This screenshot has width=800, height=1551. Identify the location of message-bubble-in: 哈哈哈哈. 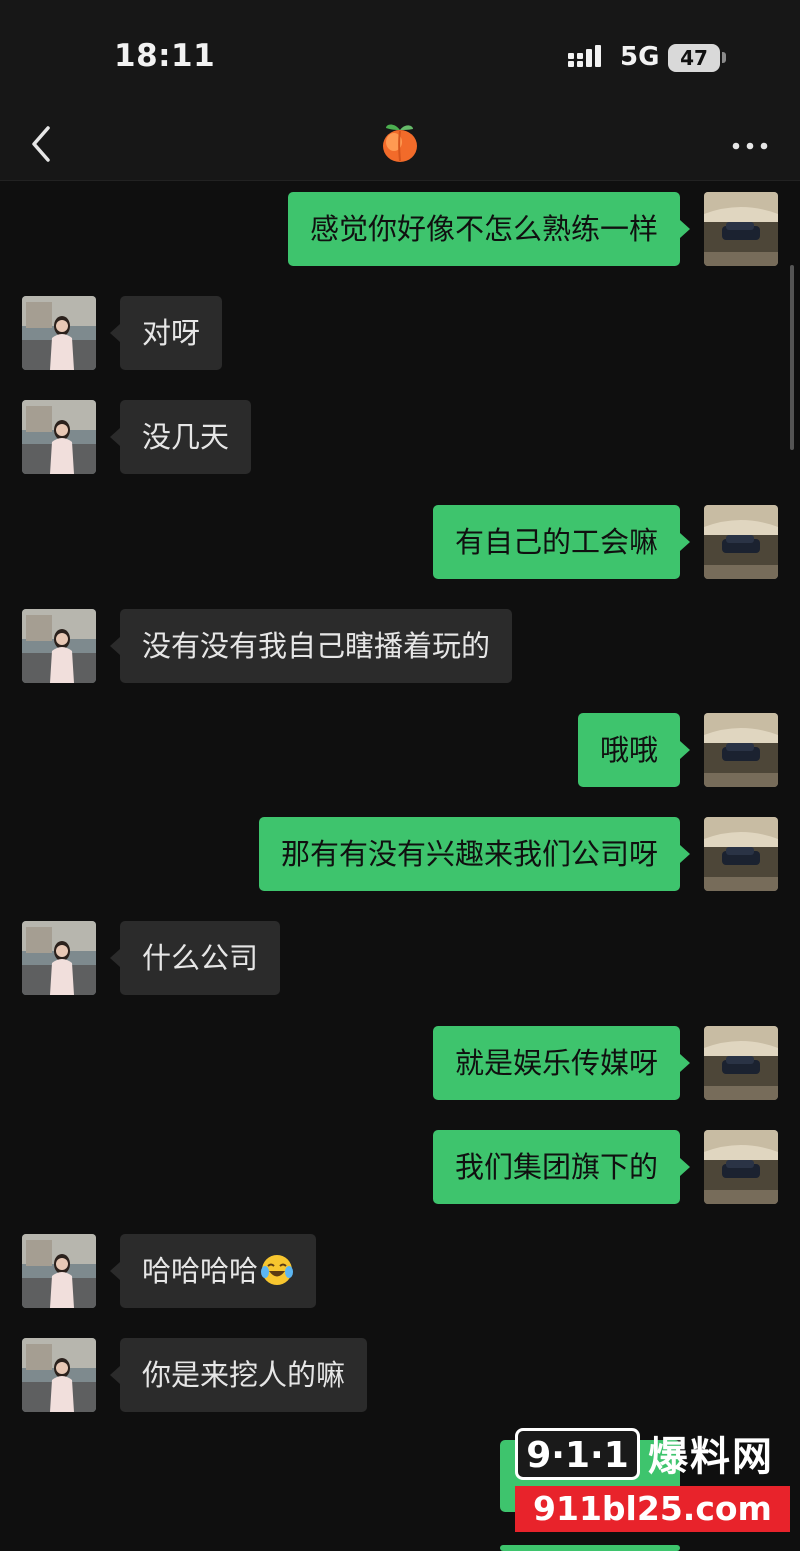
(213, 1271).